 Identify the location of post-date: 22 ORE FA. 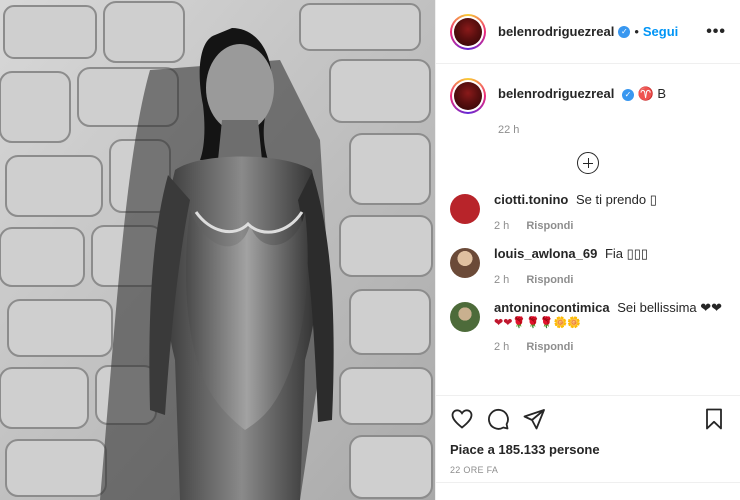
(474, 470).